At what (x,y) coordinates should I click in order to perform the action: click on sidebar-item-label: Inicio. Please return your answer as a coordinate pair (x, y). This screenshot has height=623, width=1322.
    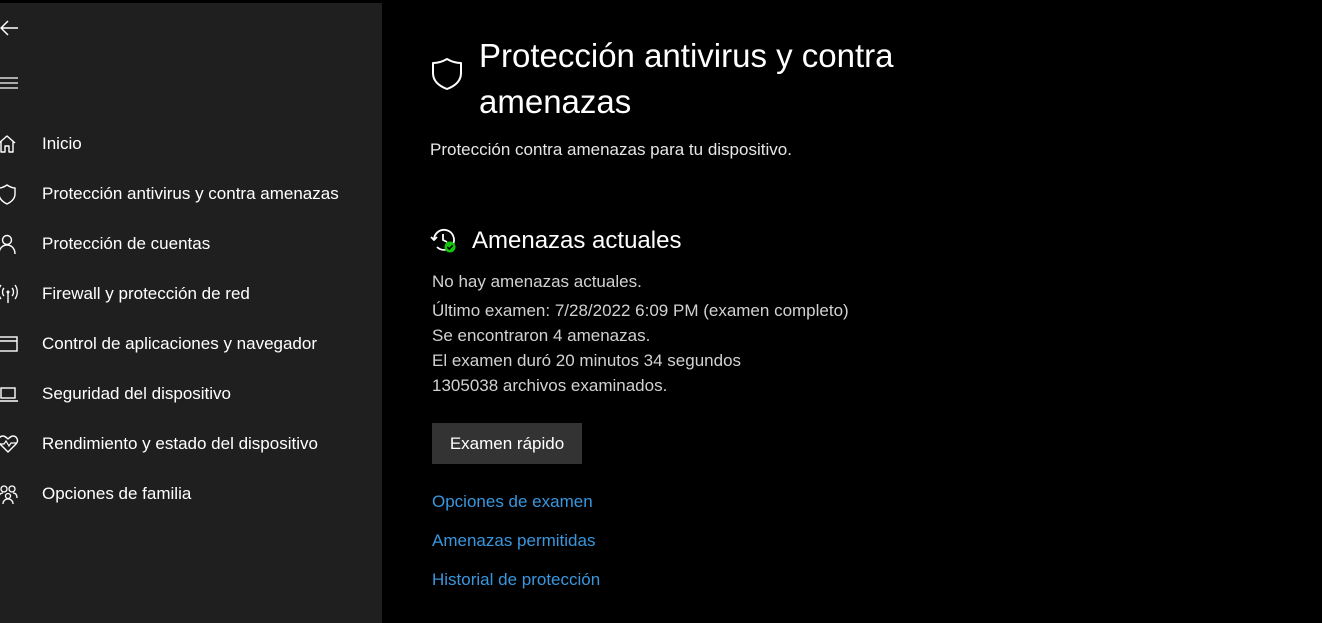
    Looking at the image, I should click on (62, 143).